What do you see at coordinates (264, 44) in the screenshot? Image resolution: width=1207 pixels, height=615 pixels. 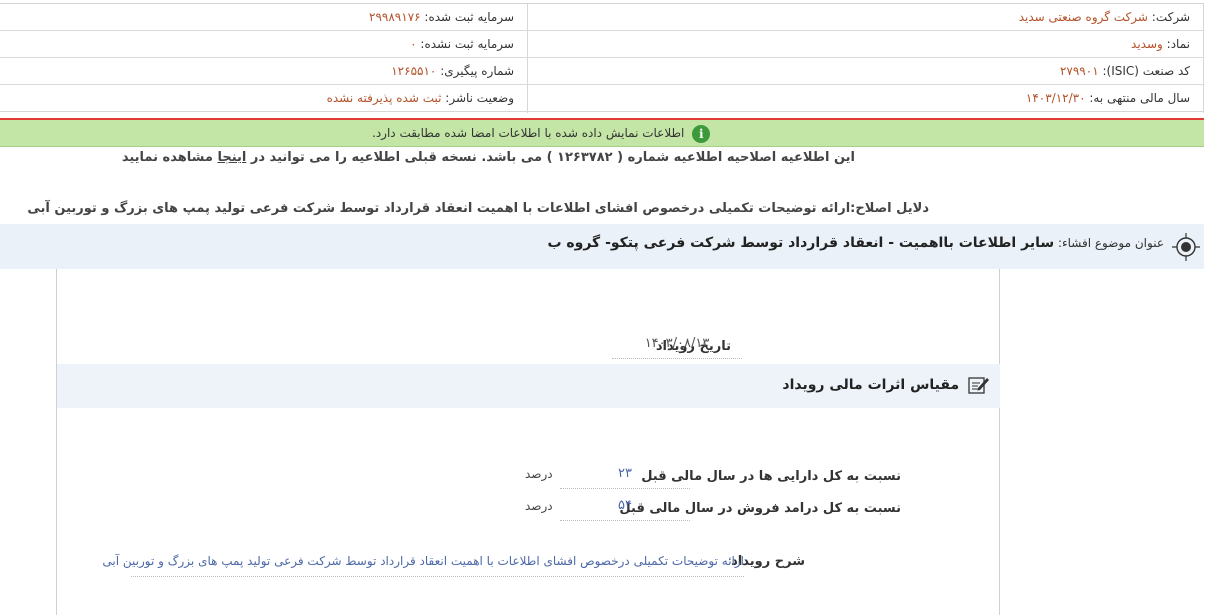 I see `unregistered-capital-cell: سرمایه ثبت نشده: ۰` at bounding box center [264, 44].